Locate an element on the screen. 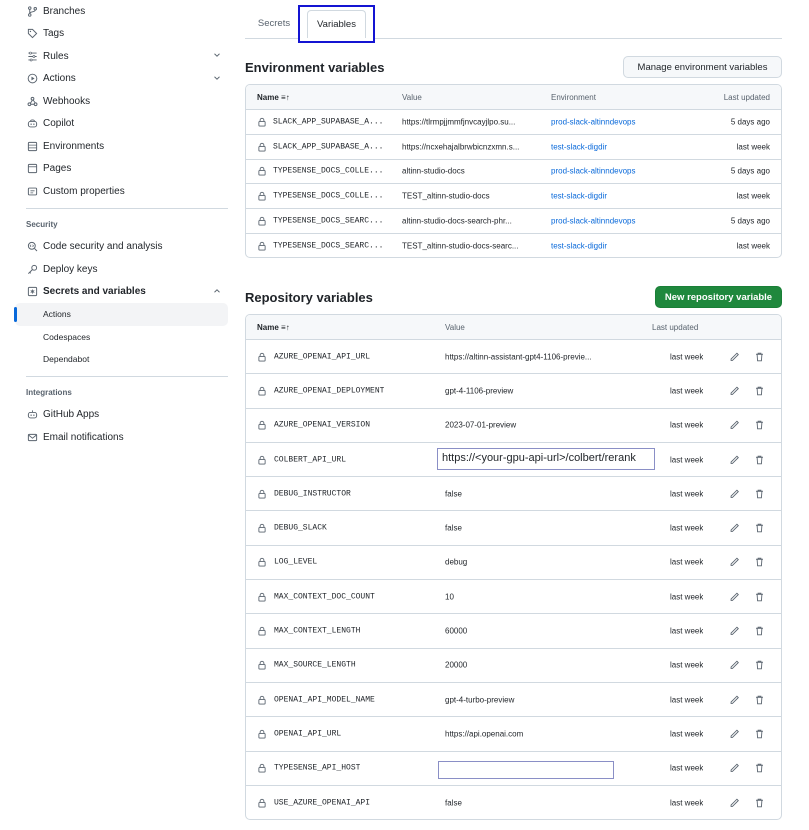 The width and height of the screenshot is (809, 830). variable-name: DEBUG_INSTRUCTOR is located at coordinates (312, 494).